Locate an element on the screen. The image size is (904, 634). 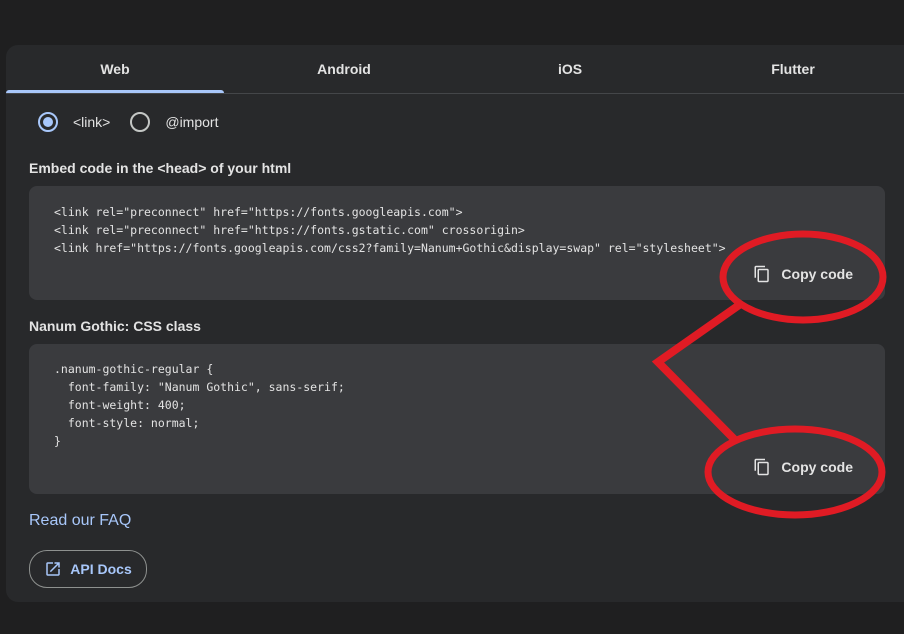
active-tab-indicator is located at coordinates (115, 91).